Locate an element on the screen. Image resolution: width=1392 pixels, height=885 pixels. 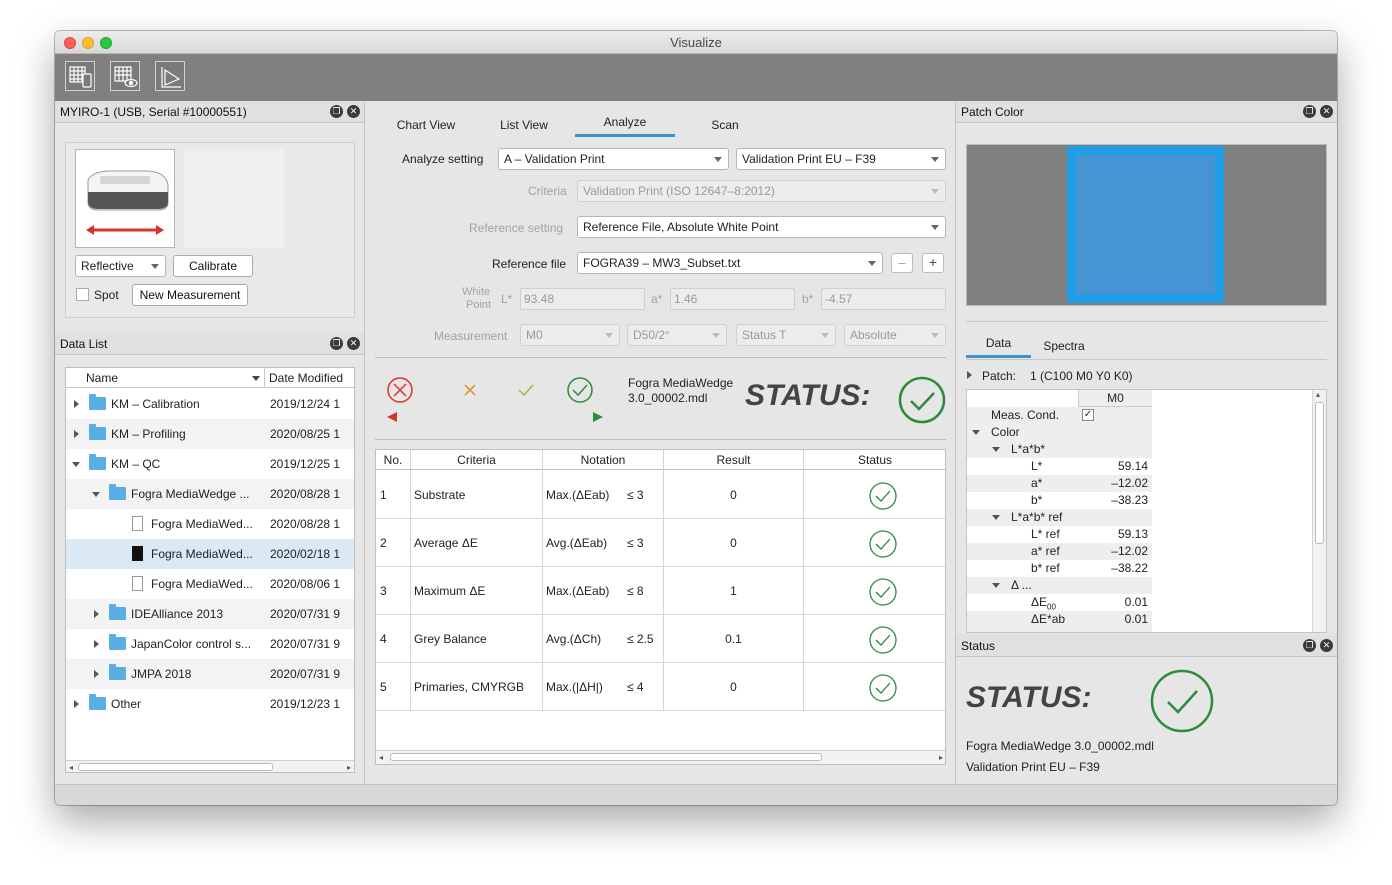
table-horizontal-scrollbar: ◂ ▸ is located at coordinates (660, 757).